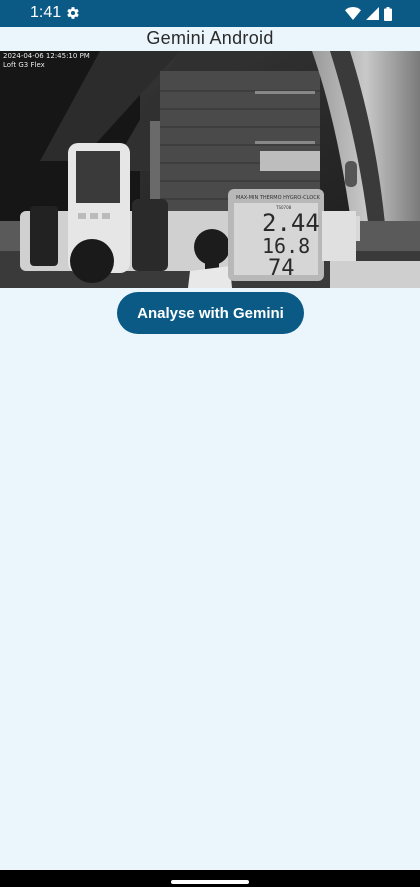 The height and width of the screenshot is (887, 420). I want to click on meter-reading-2: 16.8, so click(286, 246).